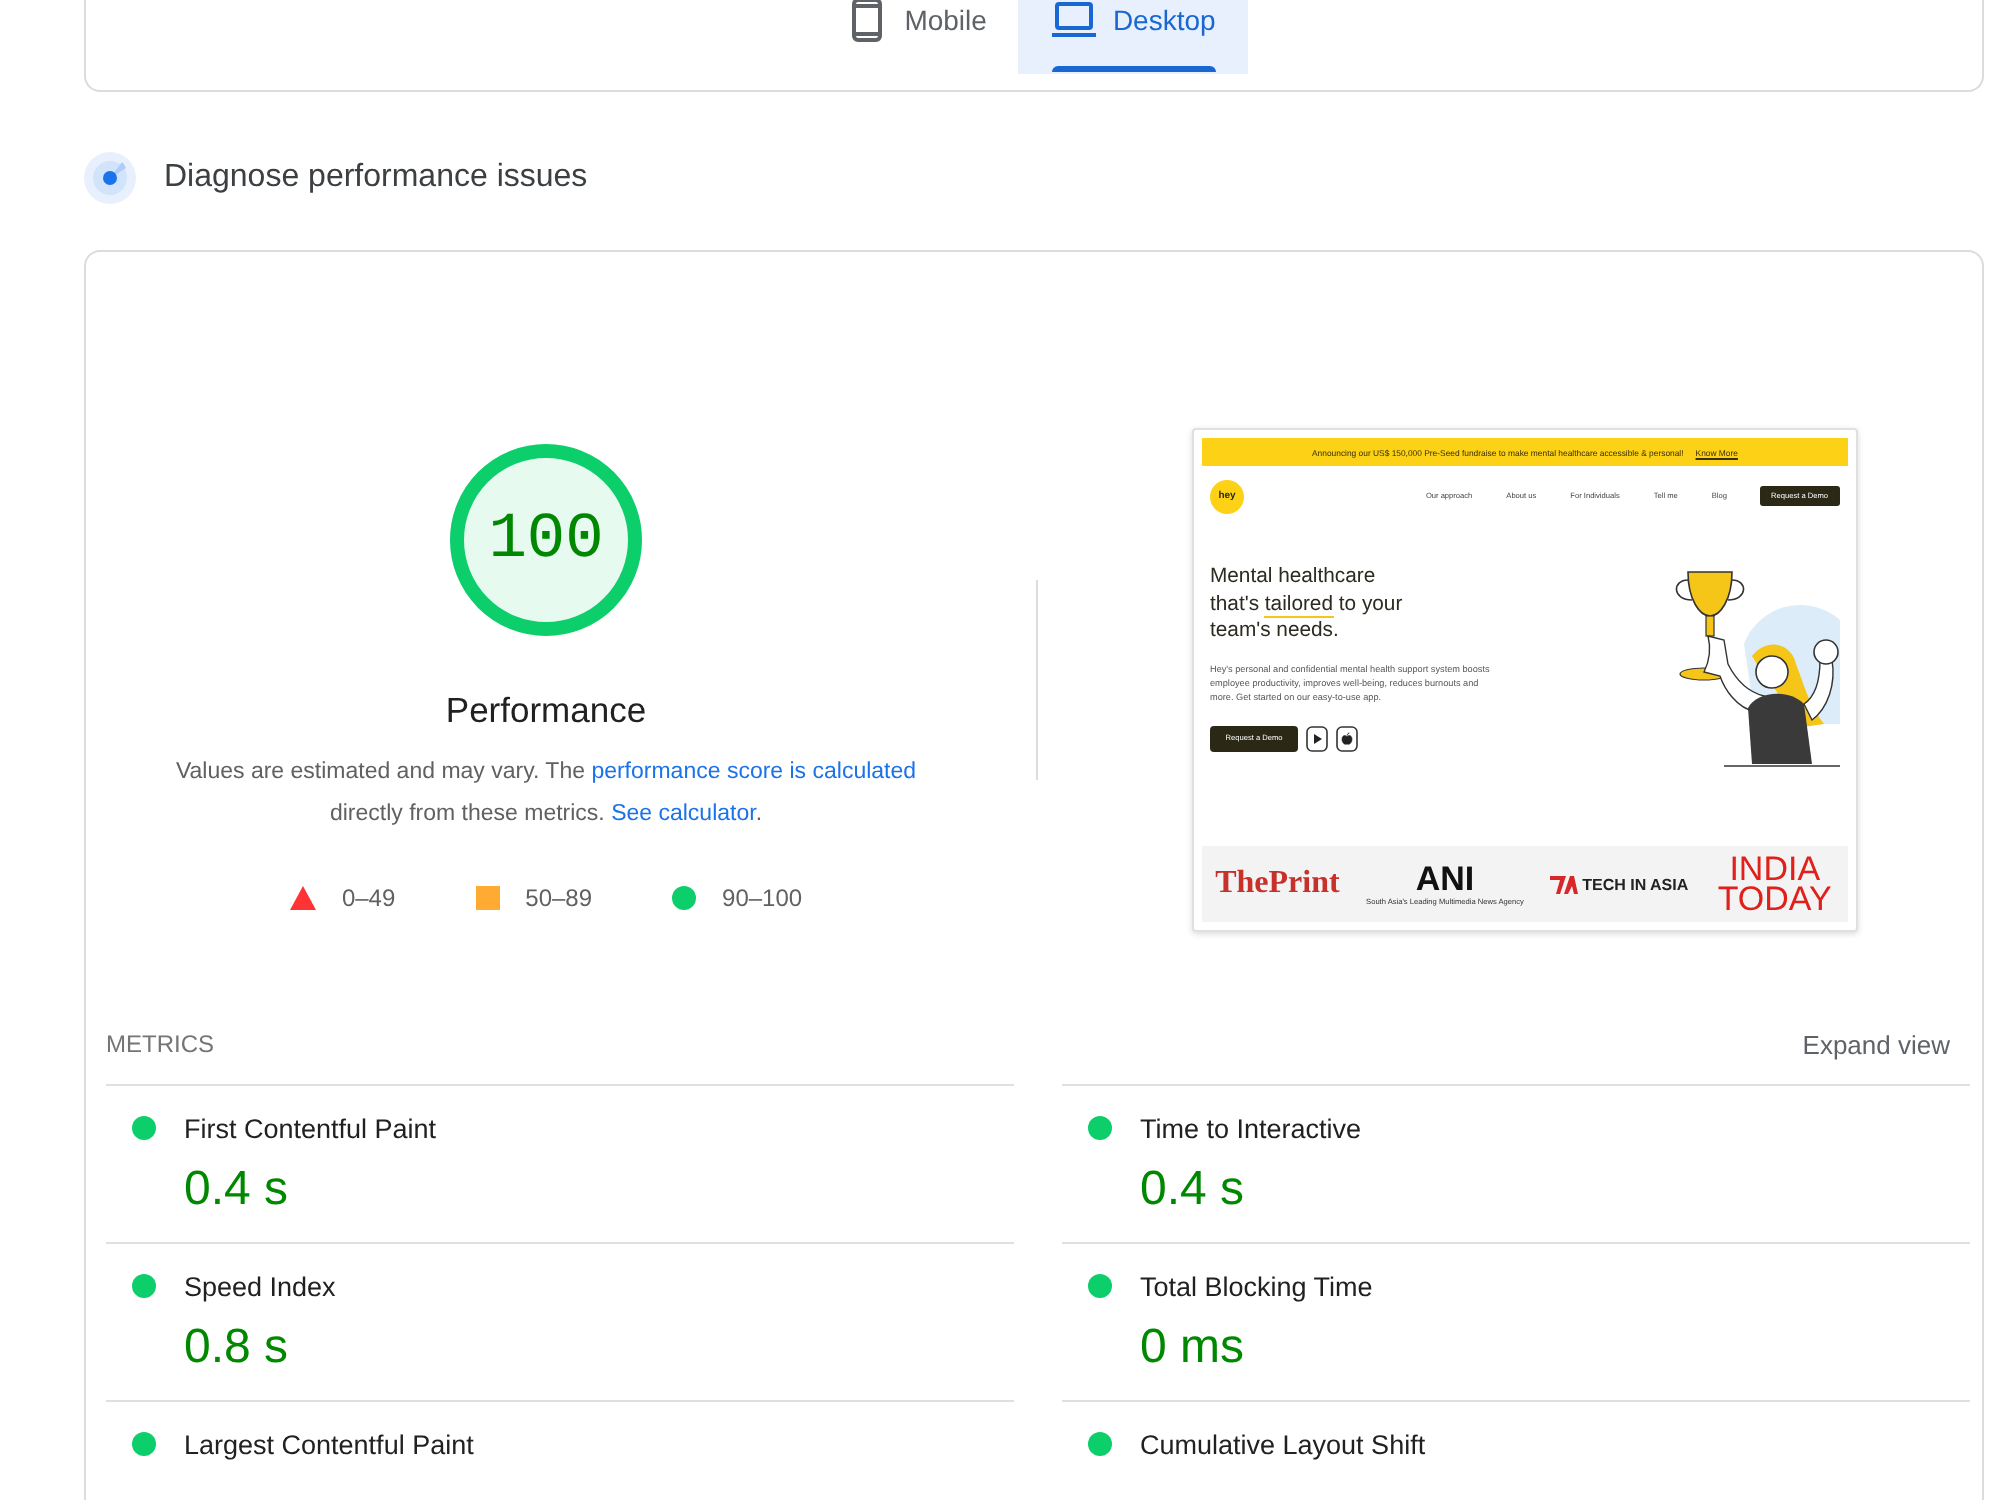 This screenshot has height=1500, width=2000. What do you see at coordinates (110, 178) in the screenshot?
I see `radar-icon` at bounding box center [110, 178].